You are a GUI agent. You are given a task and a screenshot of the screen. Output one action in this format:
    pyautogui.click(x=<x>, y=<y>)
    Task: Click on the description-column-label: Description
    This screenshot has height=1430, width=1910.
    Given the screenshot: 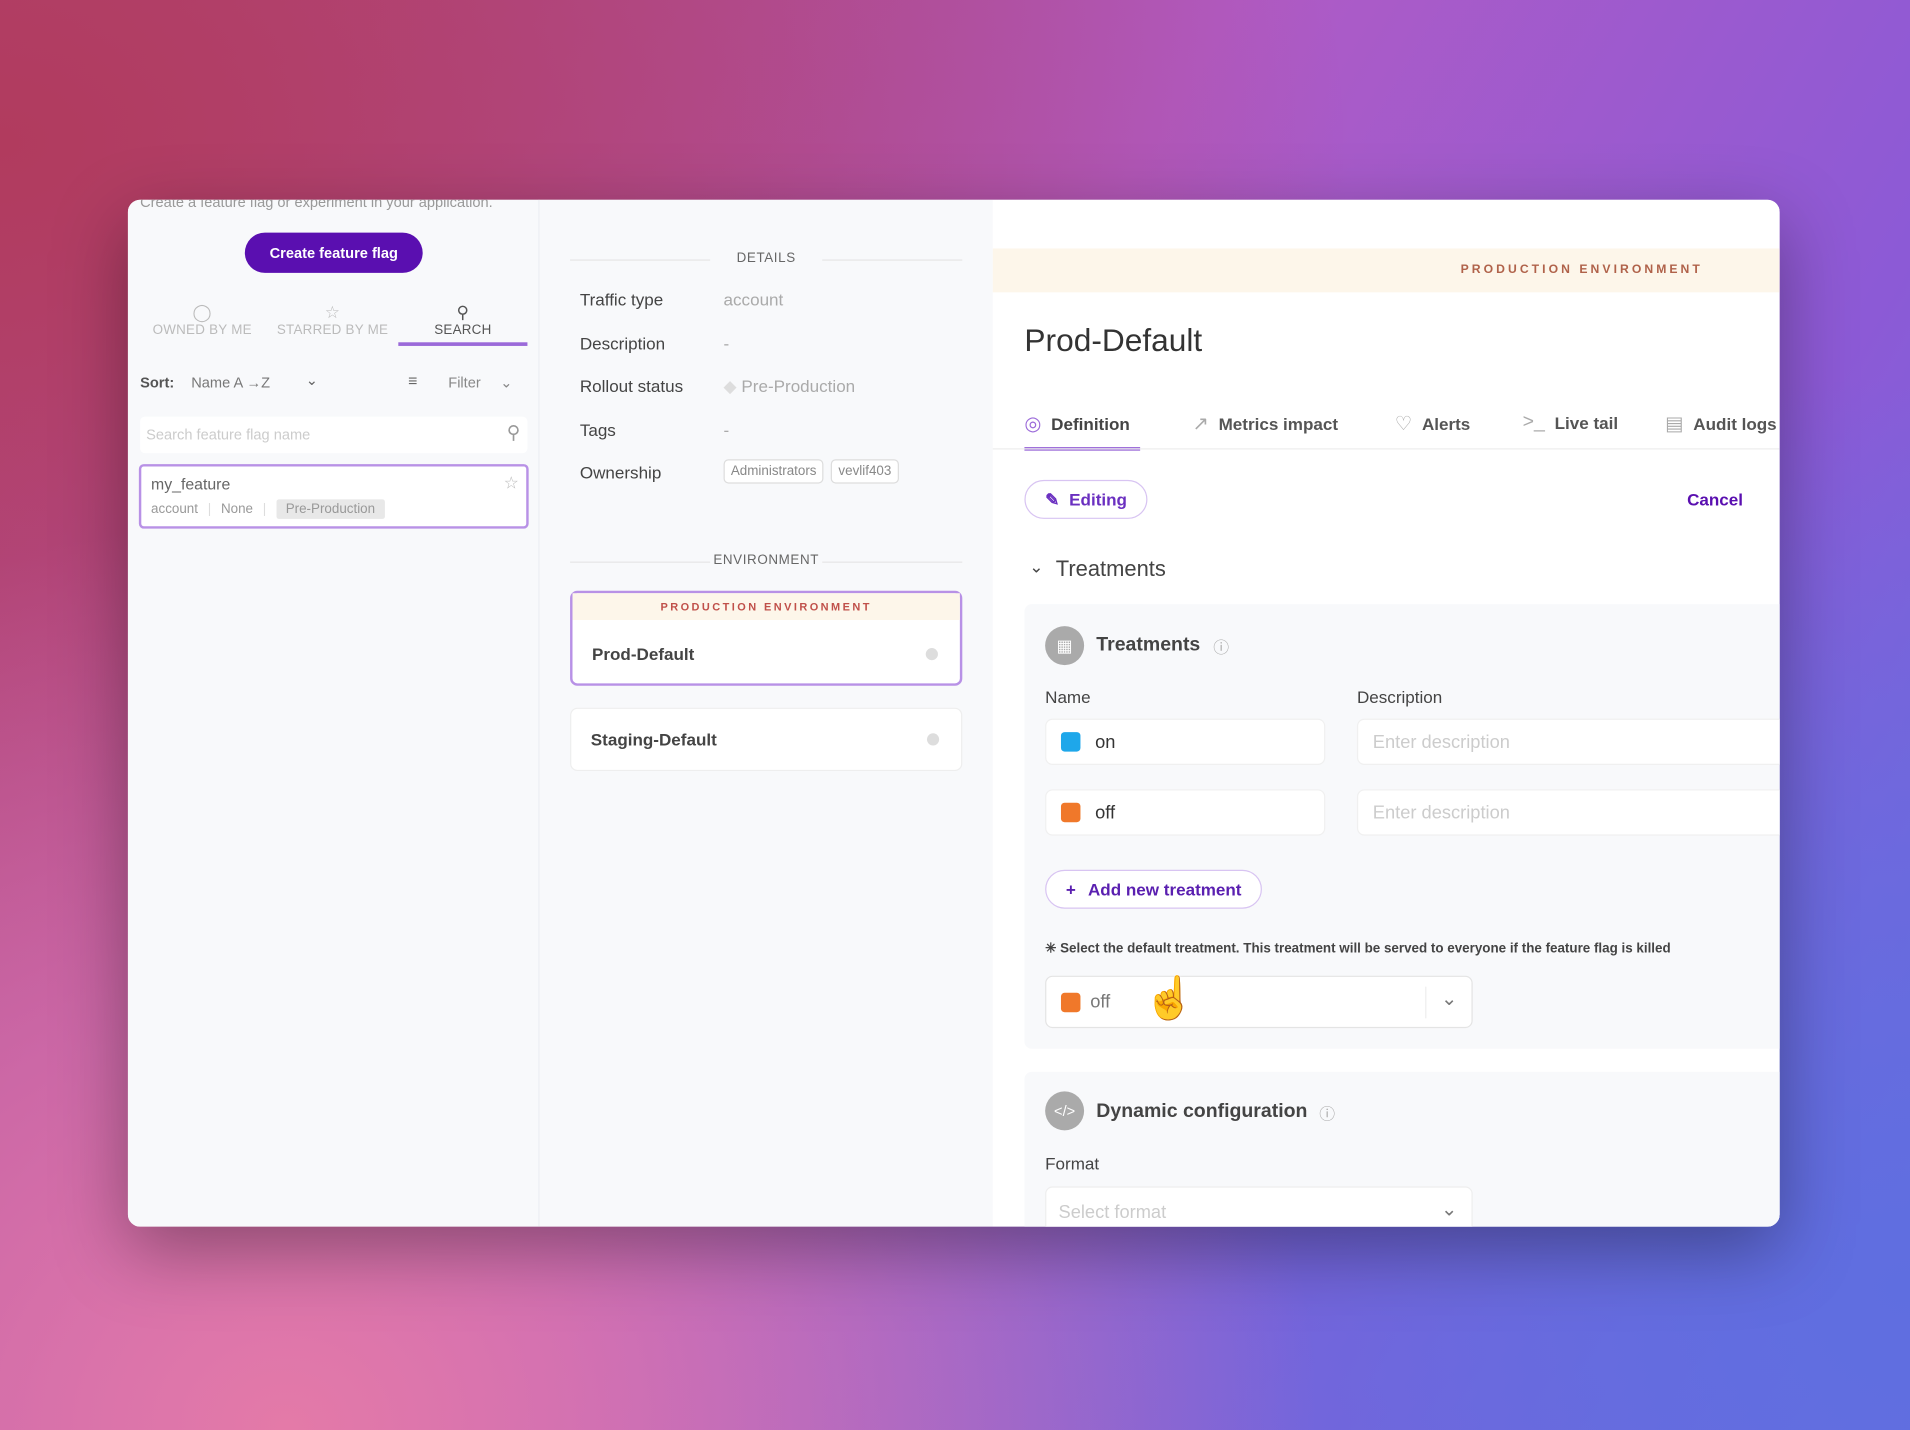 What is the action you would take?
    pyautogui.click(x=1399, y=697)
    